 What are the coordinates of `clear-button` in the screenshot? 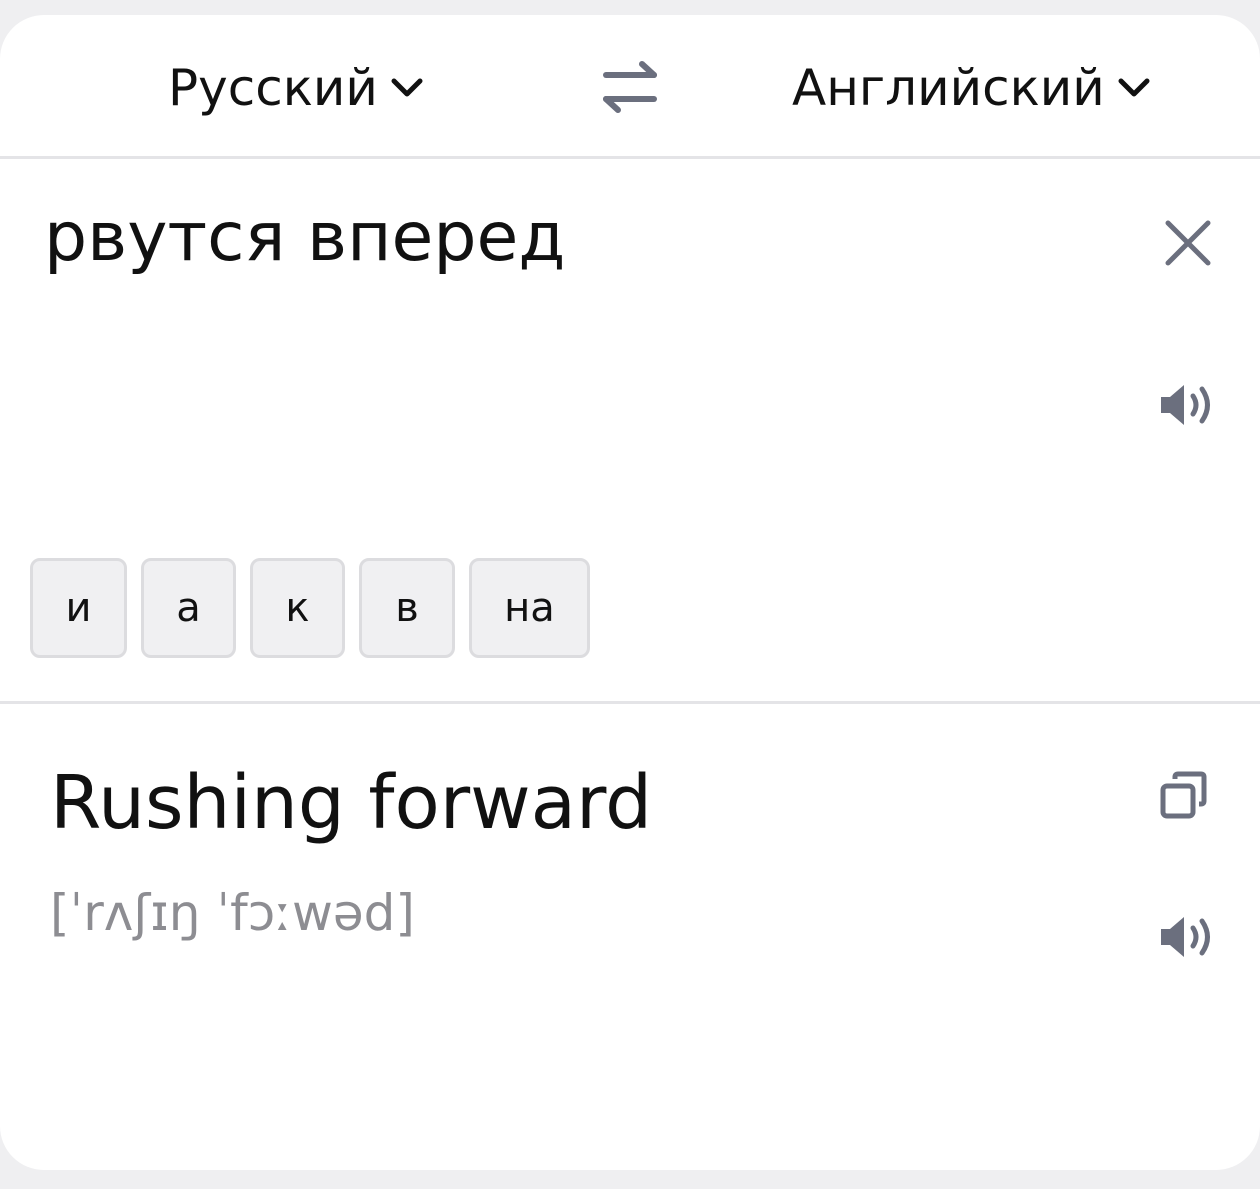 It's located at (1188, 243).